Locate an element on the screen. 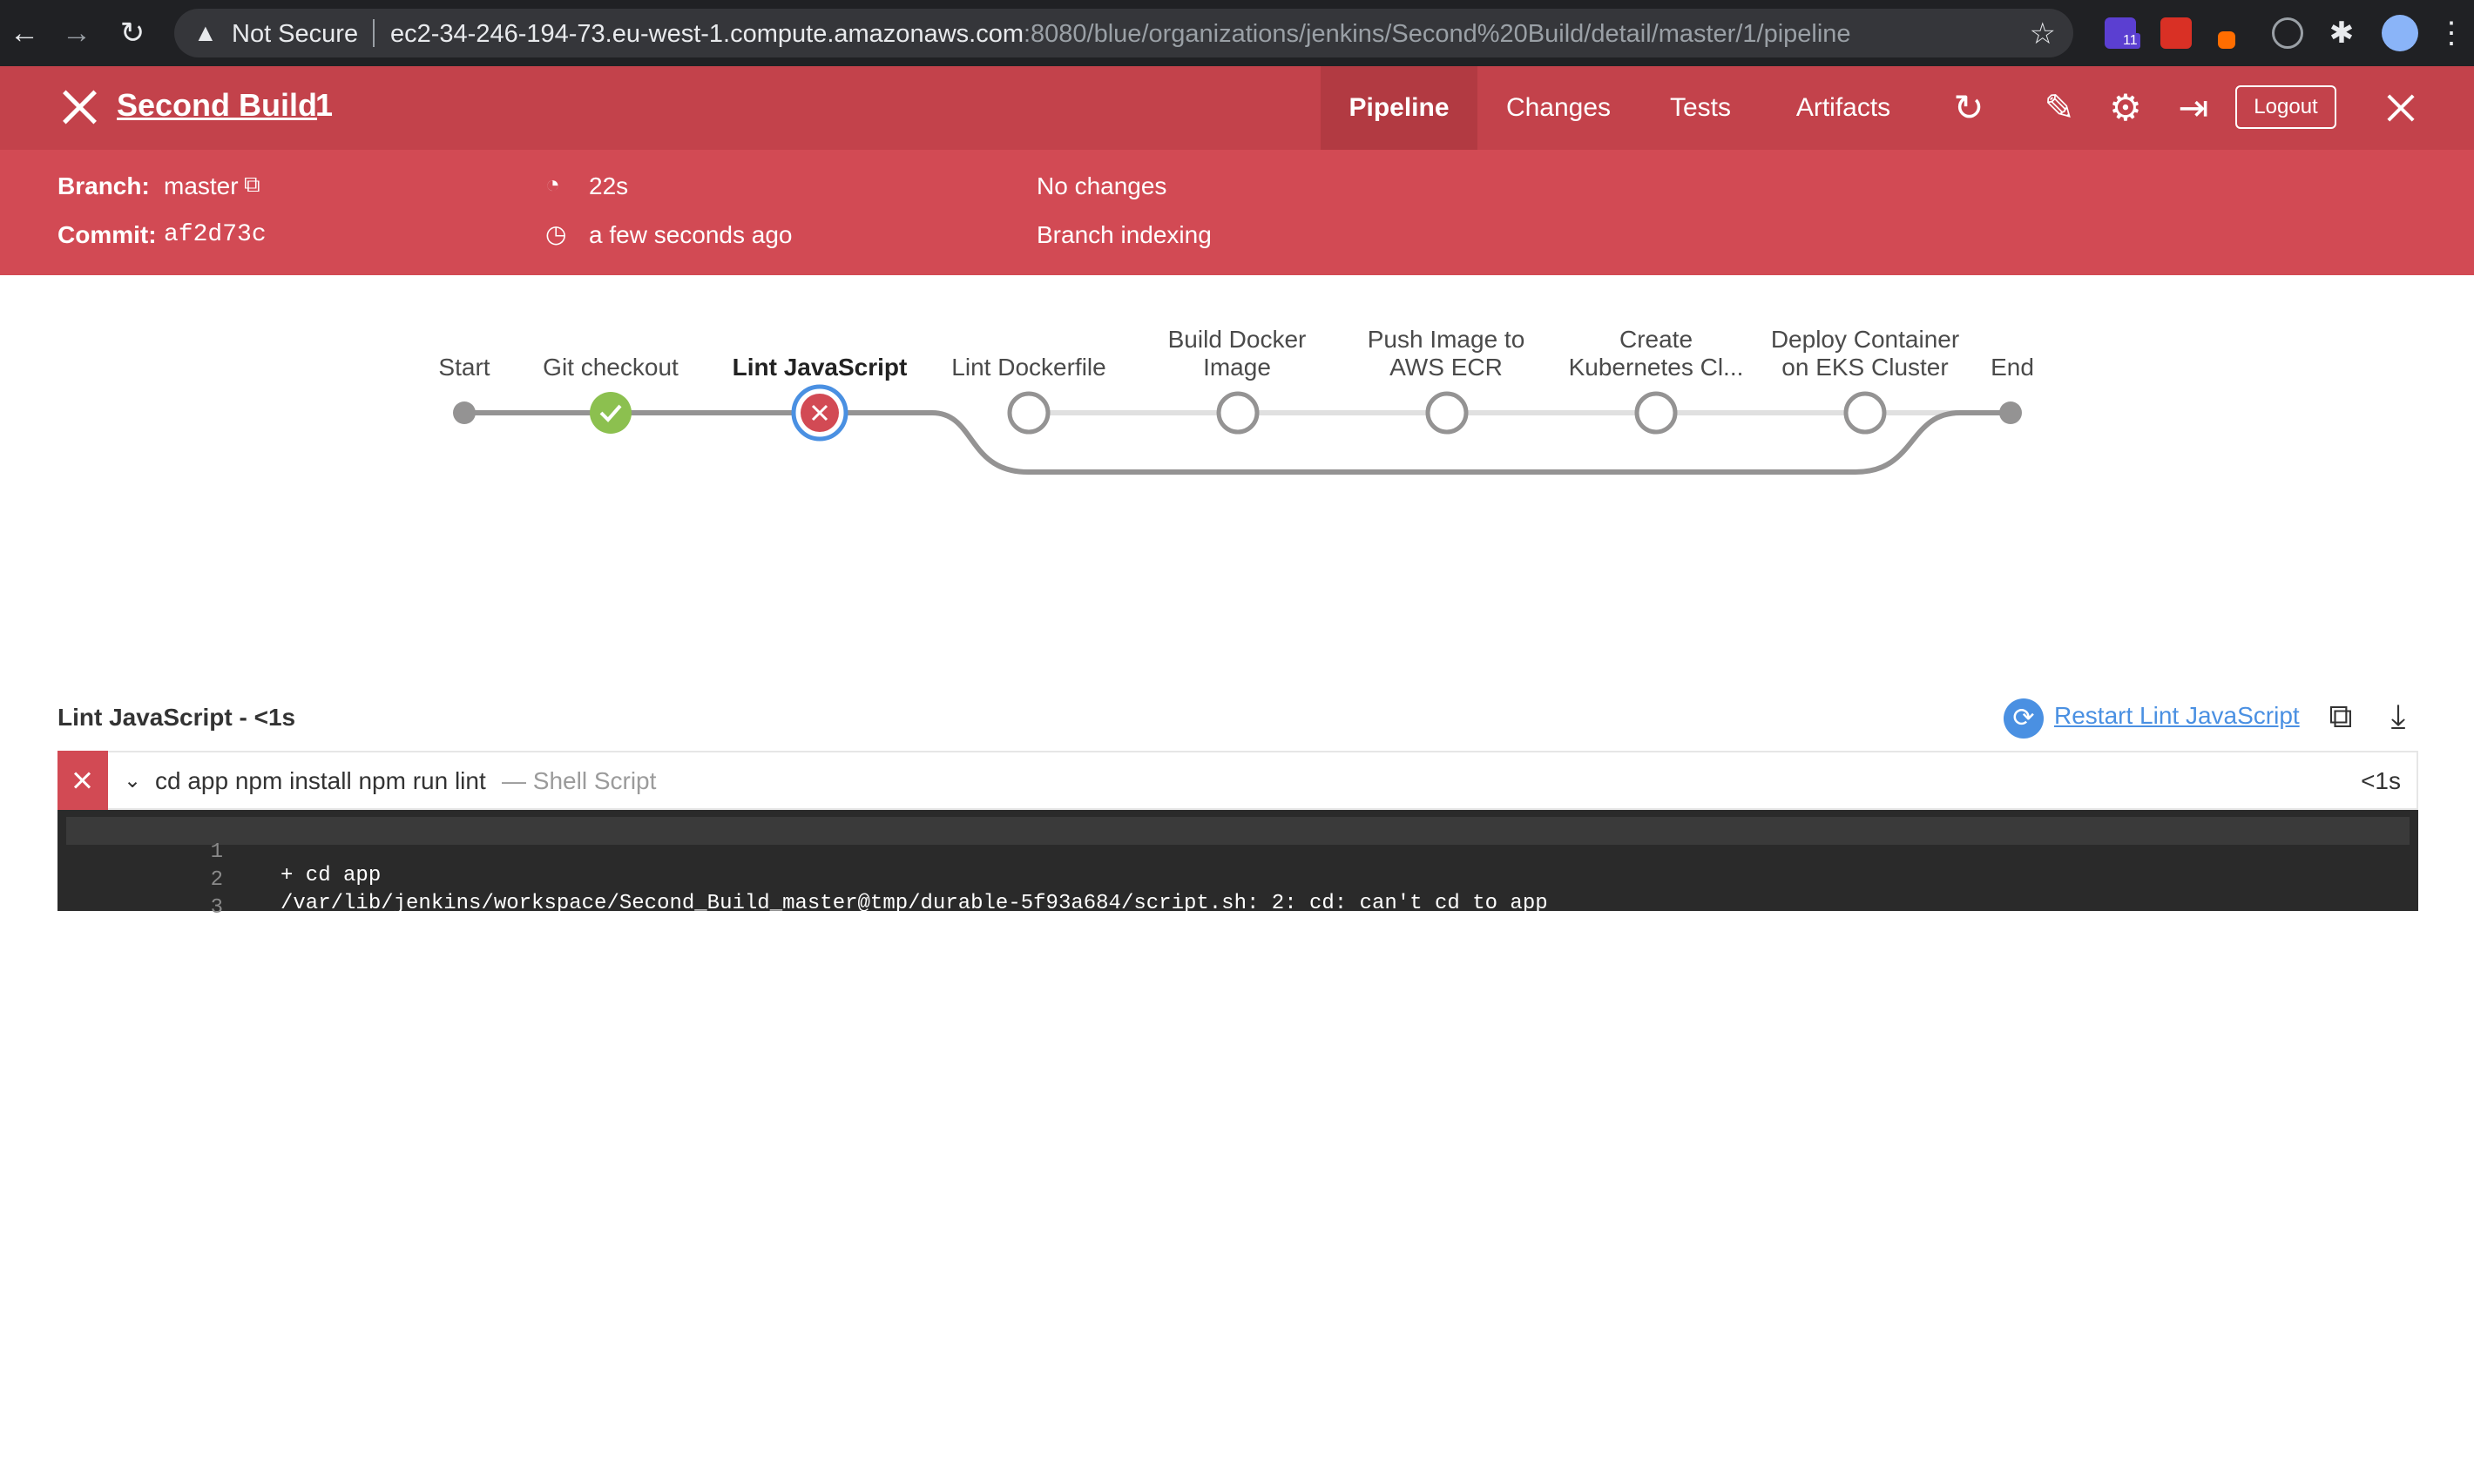  step-type: — Shell Script is located at coordinates (579, 781).